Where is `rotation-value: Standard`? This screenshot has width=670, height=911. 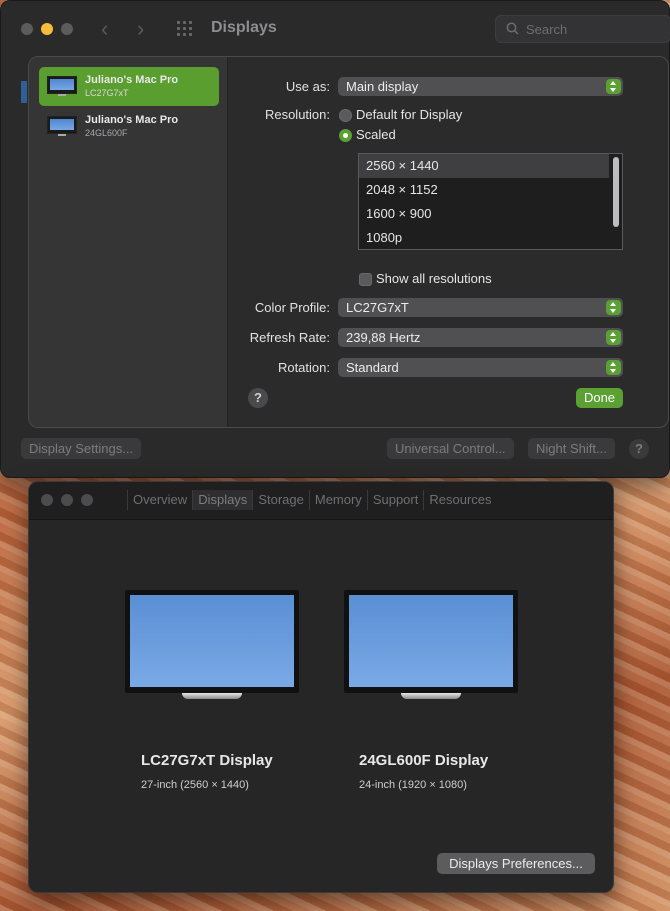
rotation-value: Standard is located at coordinates (372, 367).